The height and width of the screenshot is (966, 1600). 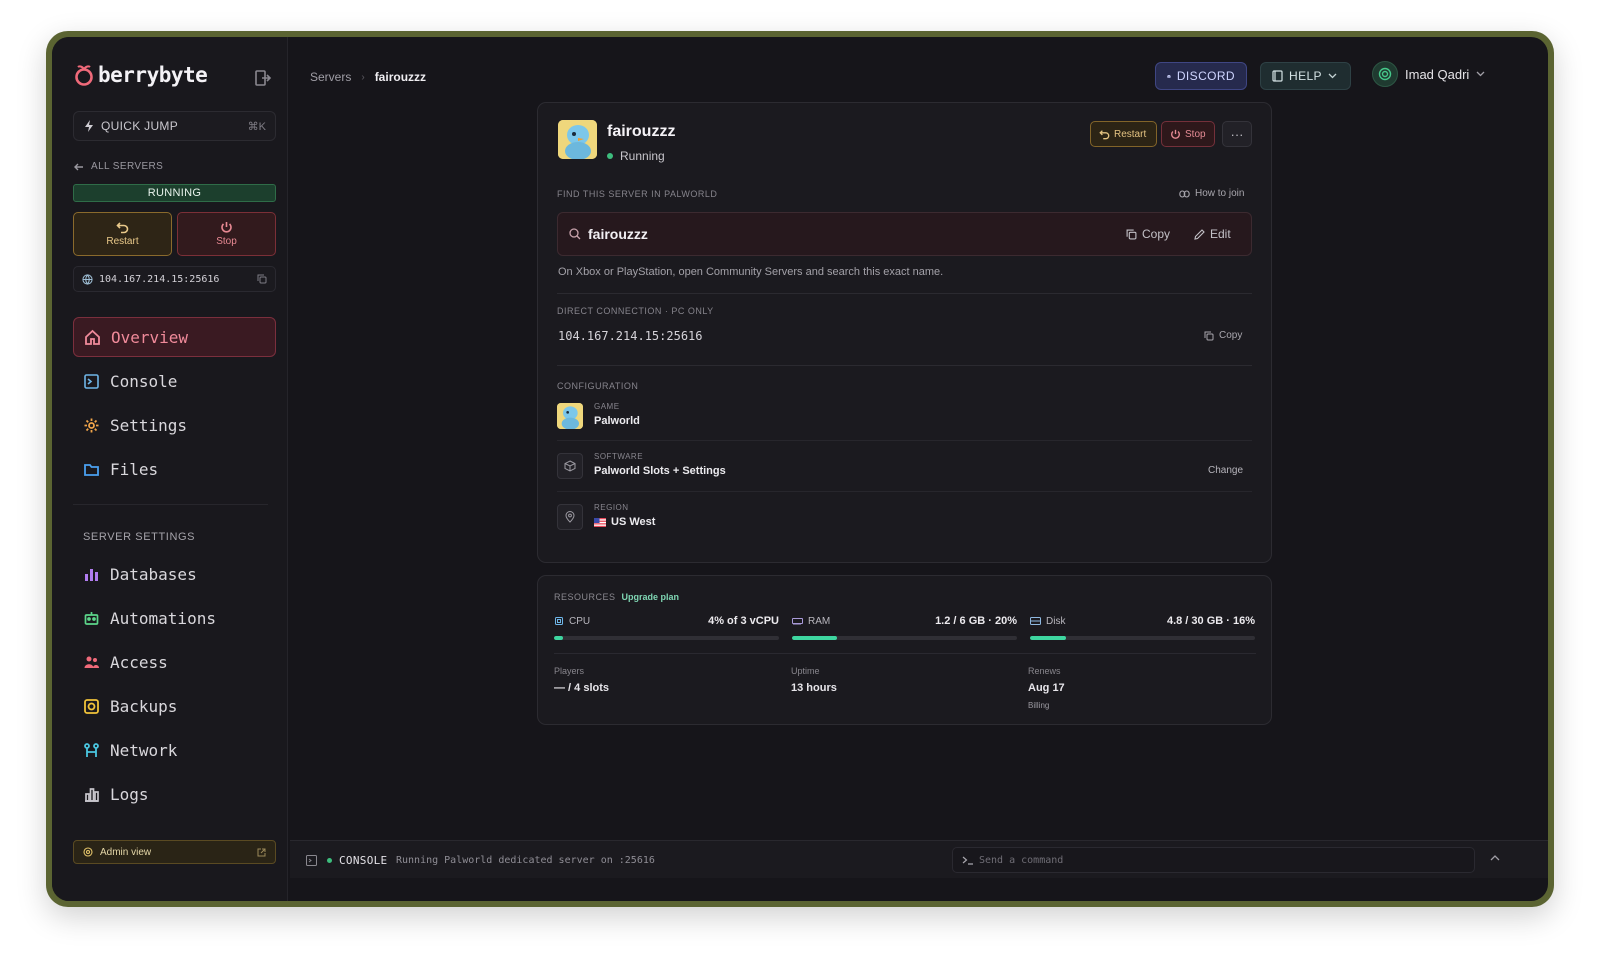 What do you see at coordinates (1237, 134) in the screenshot?
I see `more-options-button: ···` at bounding box center [1237, 134].